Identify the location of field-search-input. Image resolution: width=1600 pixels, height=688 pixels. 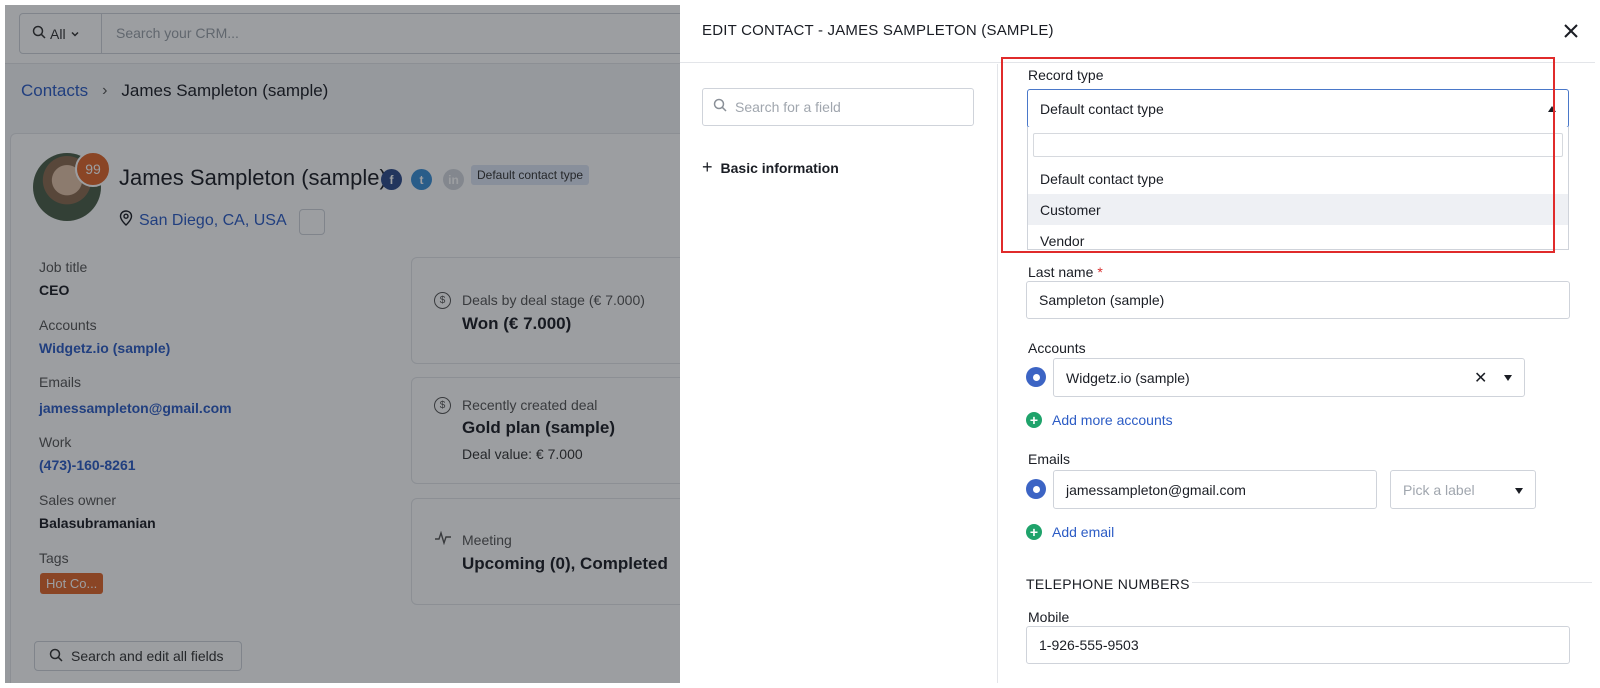
(850, 107).